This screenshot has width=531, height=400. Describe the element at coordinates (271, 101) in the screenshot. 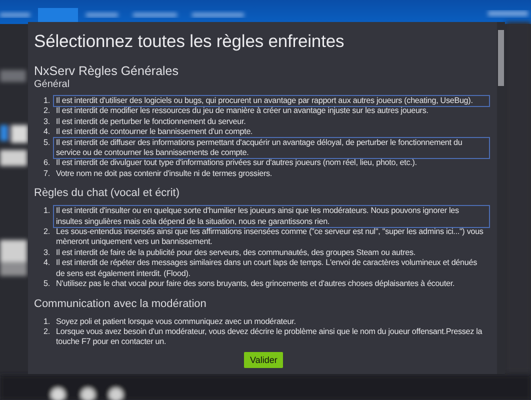

I see `selected-rule: Il est interdit d'utiliser des logiciels ou bugs, qui procurent un avantage par rapport aux autres joueurs (cheating, UseBug).` at that location.